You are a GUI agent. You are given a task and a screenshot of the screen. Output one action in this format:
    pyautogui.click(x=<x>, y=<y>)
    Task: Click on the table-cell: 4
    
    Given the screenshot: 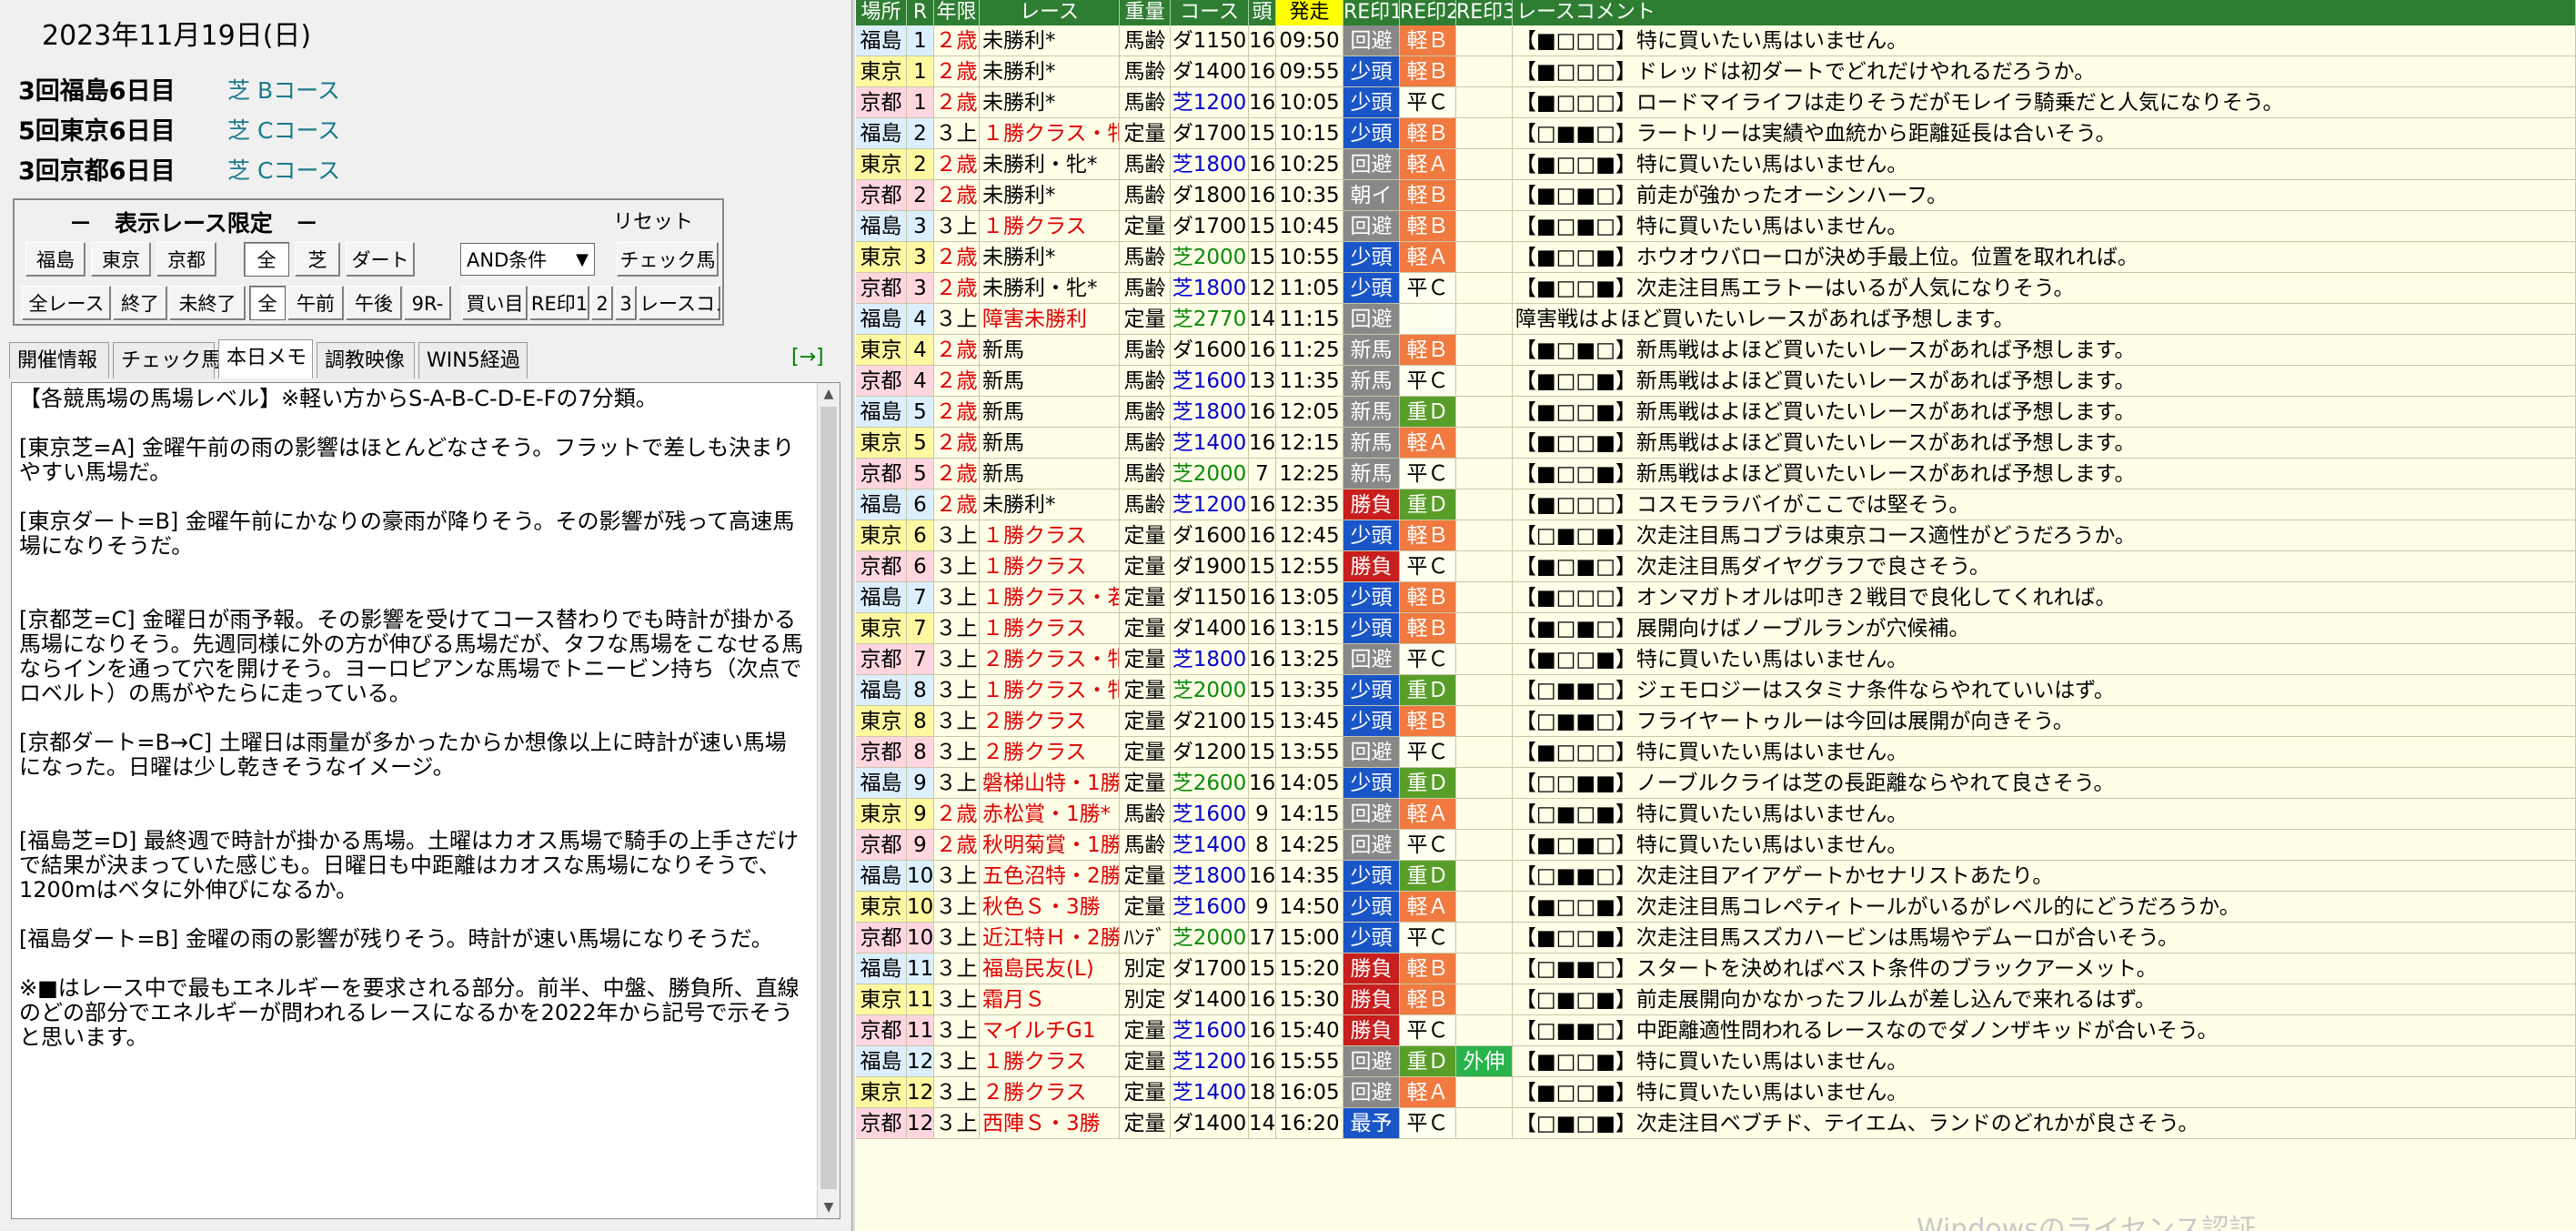 What is the action you would take?
    pyautogui.click(x=920, y=350)
    